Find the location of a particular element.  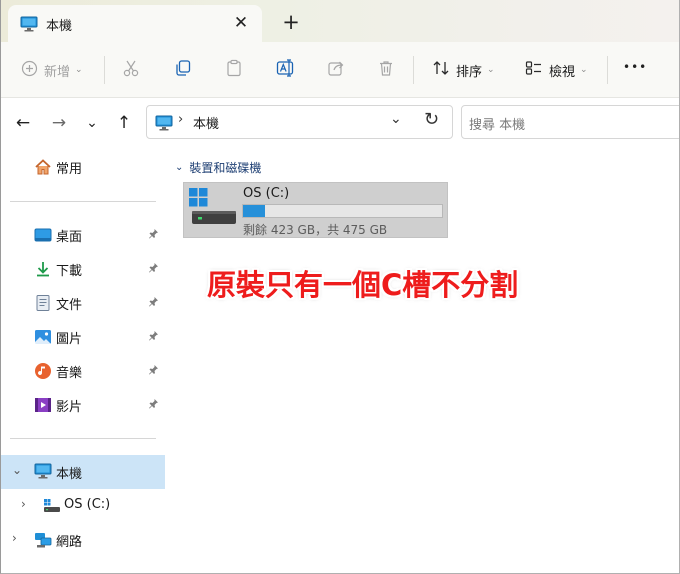

home-icon is located at coordinates (43, 167).